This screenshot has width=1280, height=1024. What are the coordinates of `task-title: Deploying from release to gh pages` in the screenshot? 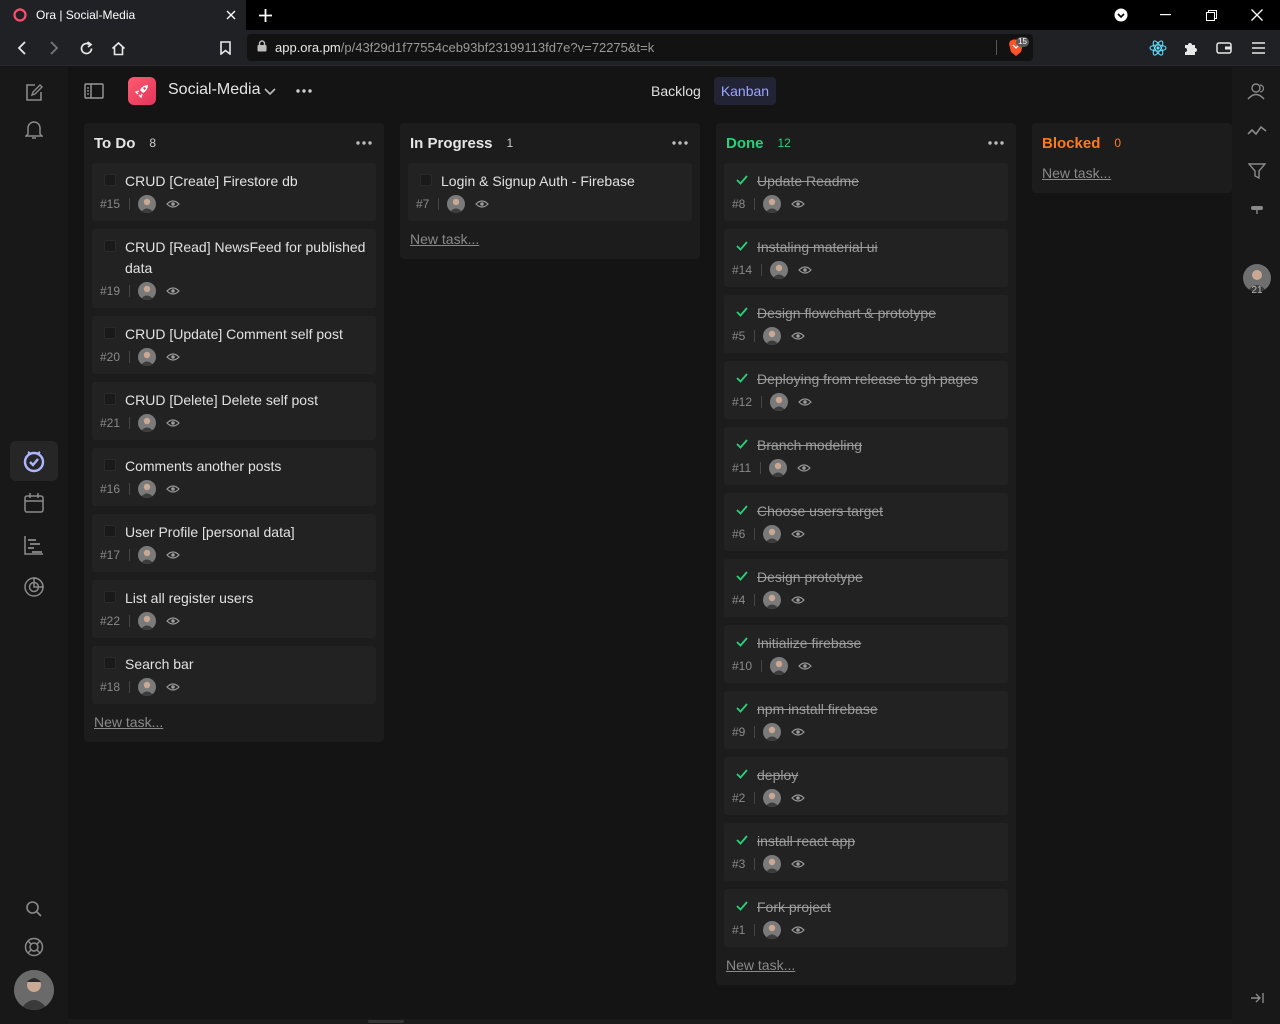 It's located at (867, 379).